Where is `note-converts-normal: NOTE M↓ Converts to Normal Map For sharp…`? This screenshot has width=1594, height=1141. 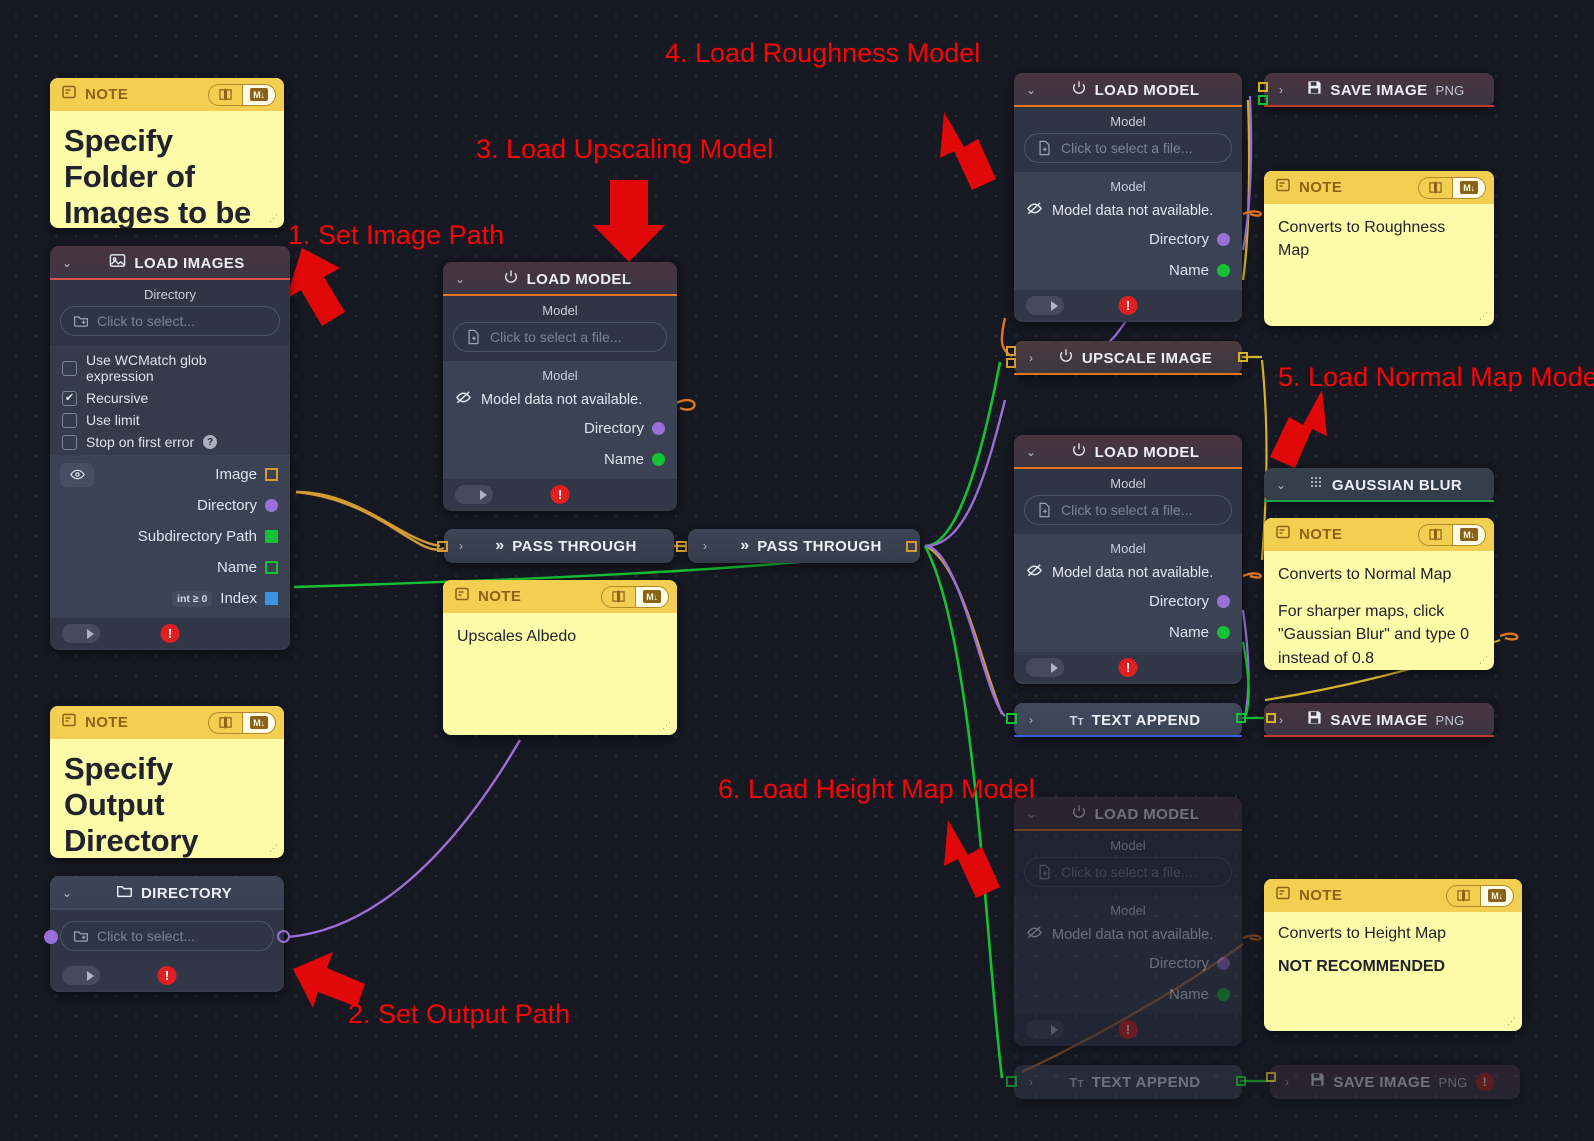 note-converts-normal: NOTE M↓ Converts to Normal Map For sharp… is located at coordinates (1379, 594).